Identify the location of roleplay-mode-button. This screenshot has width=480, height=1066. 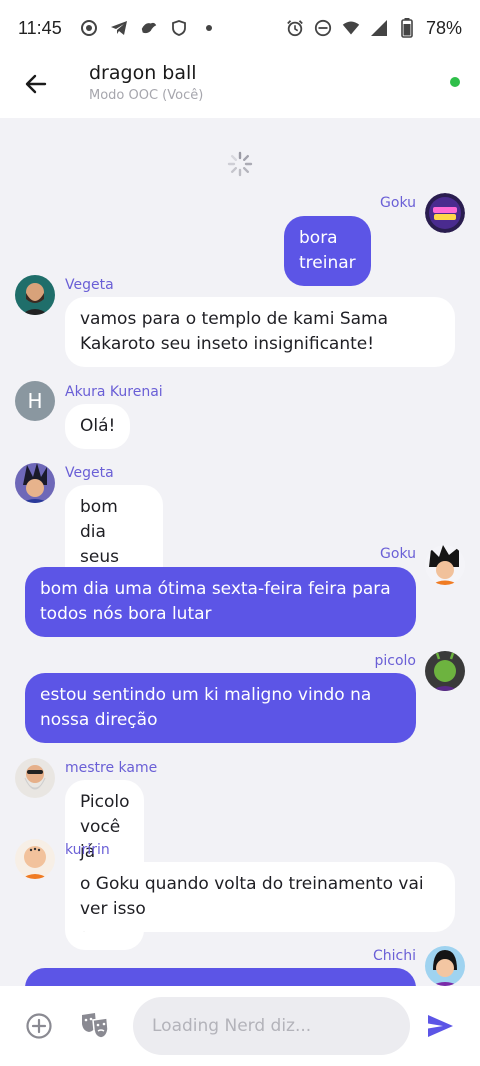
(95, 1026).